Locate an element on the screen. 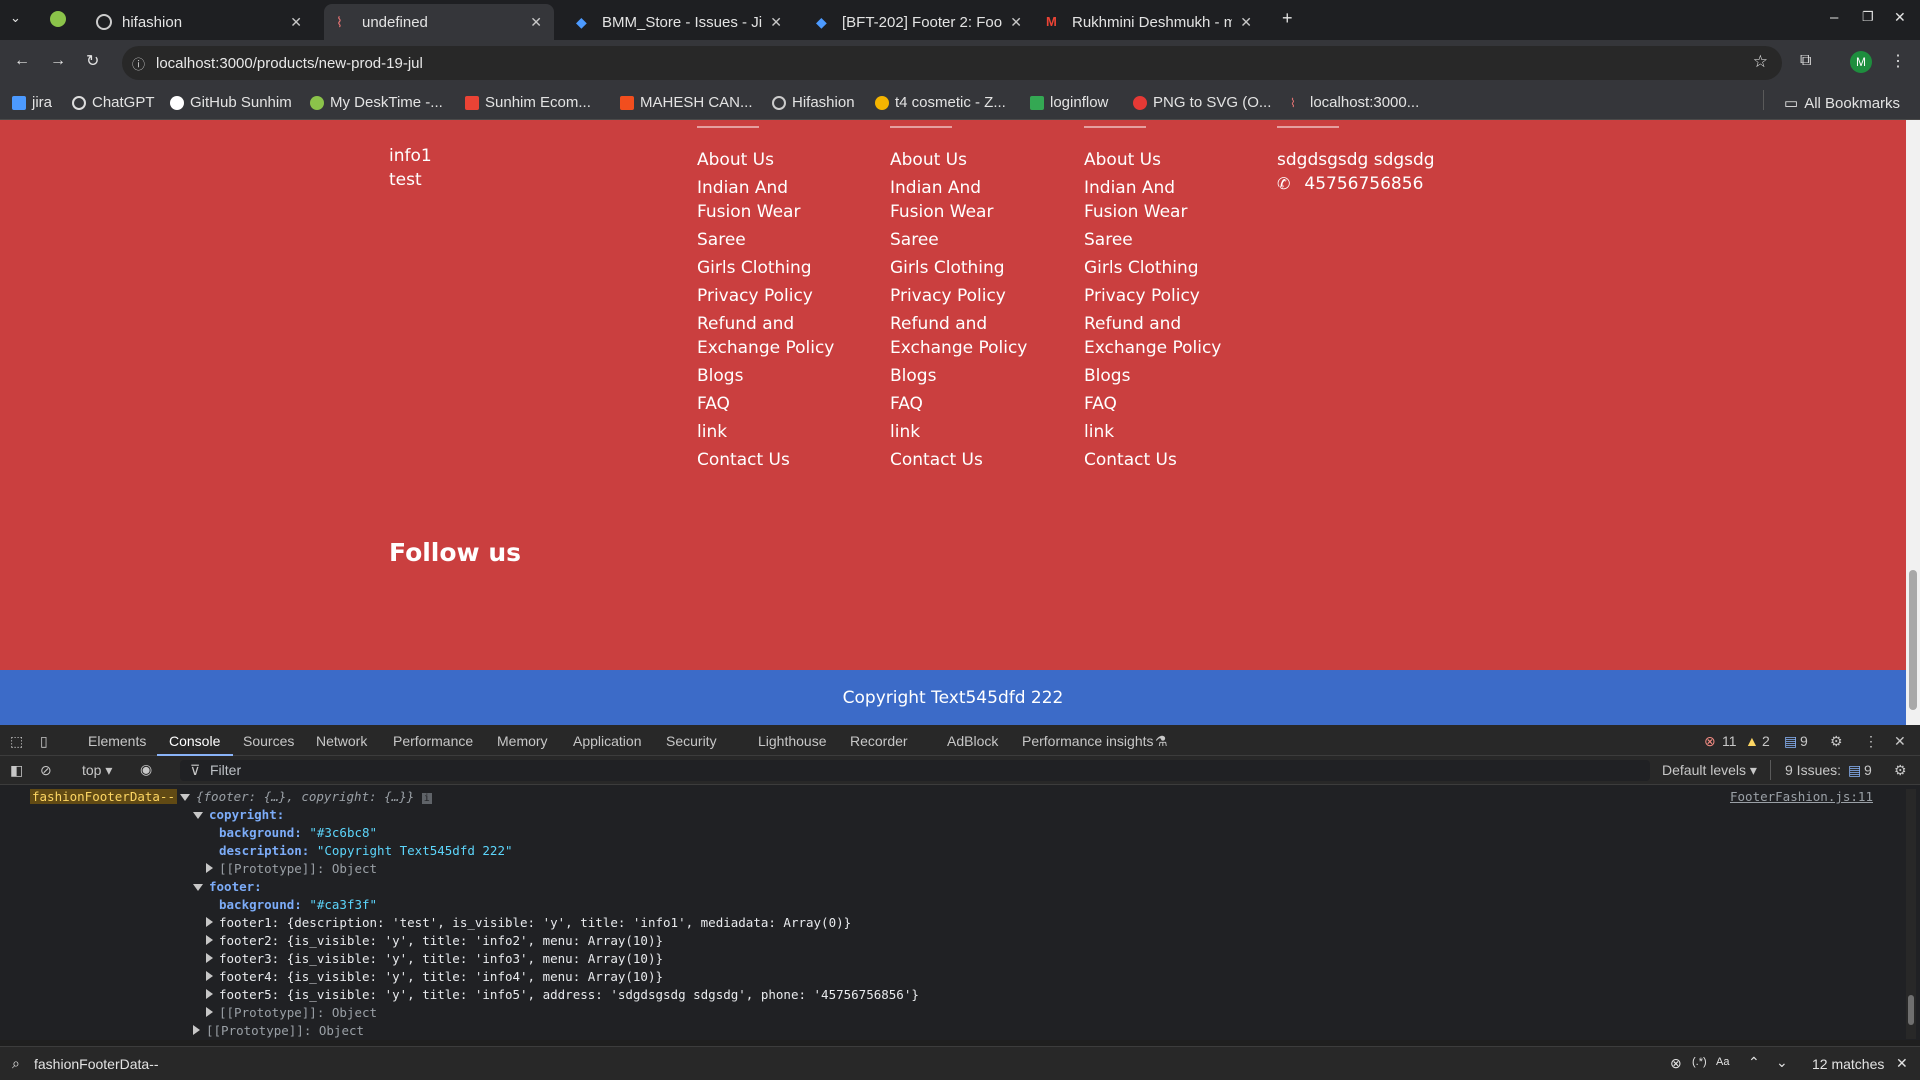 This screenshot has width=1920, height=1080. tab-bft-202: ◆ [BFT-202] Footer 2: Foot ✕ is located at coordinates (919, 22).